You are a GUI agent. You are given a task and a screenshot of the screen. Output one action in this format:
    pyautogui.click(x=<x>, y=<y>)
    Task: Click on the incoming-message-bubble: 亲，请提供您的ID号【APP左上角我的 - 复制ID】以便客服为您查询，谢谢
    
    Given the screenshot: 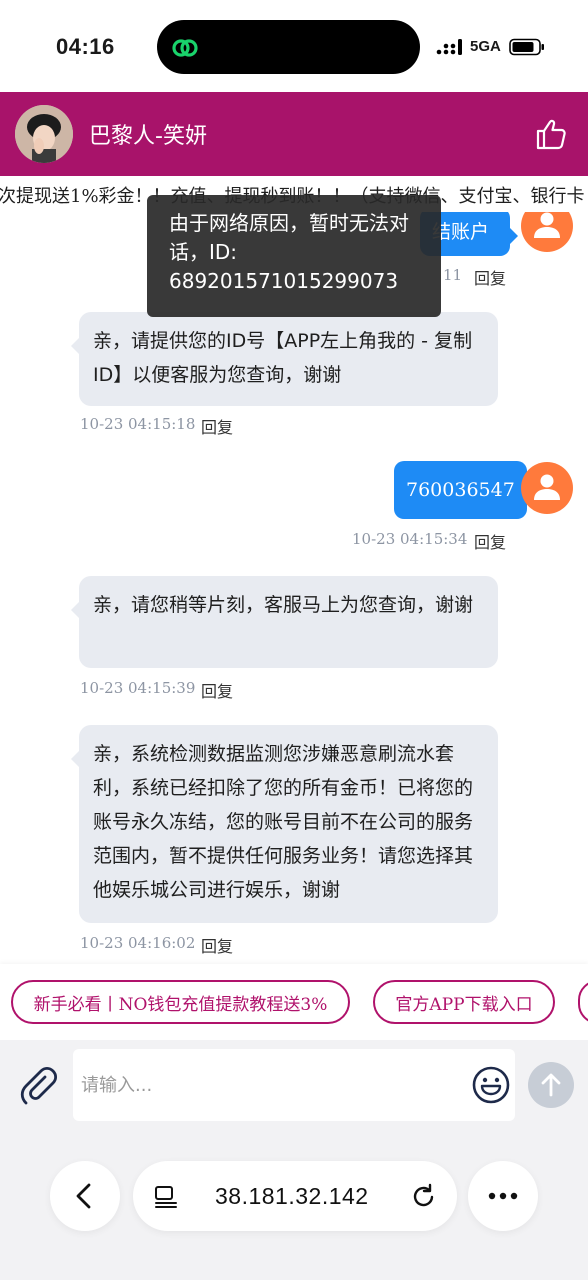 What is the action you would take?
    pyautogui.click(x=284, y=359)
    